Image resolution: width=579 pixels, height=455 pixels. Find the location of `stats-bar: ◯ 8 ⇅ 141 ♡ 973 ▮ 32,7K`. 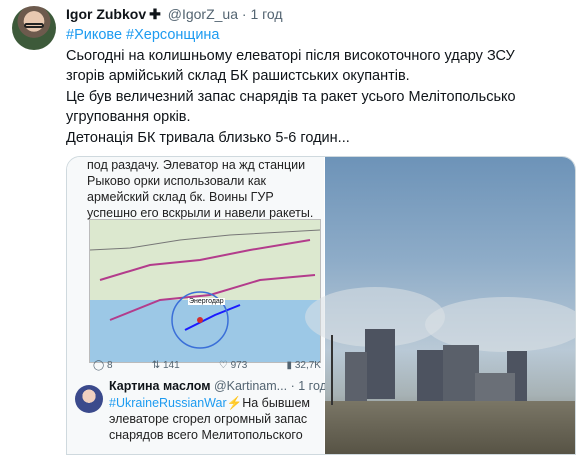

stats-bar: ◯ 8 ⇅ 141 ♡ 973 ▮ 32,7K is located at coordinates (207, 365).